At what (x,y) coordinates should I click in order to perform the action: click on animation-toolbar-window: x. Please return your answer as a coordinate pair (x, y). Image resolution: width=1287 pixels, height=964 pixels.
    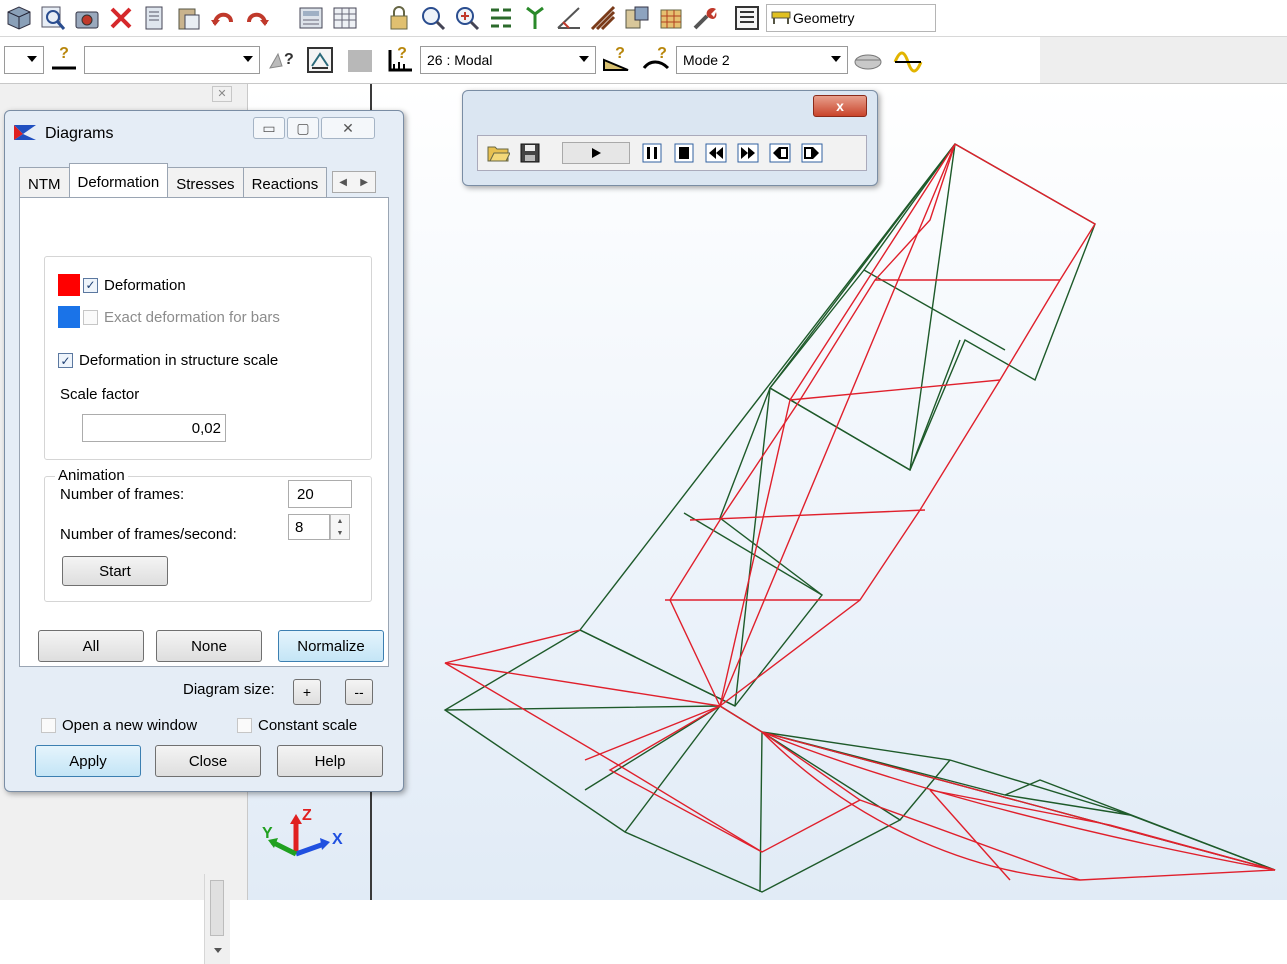
    Looking at the image, I should click on (670, 138).